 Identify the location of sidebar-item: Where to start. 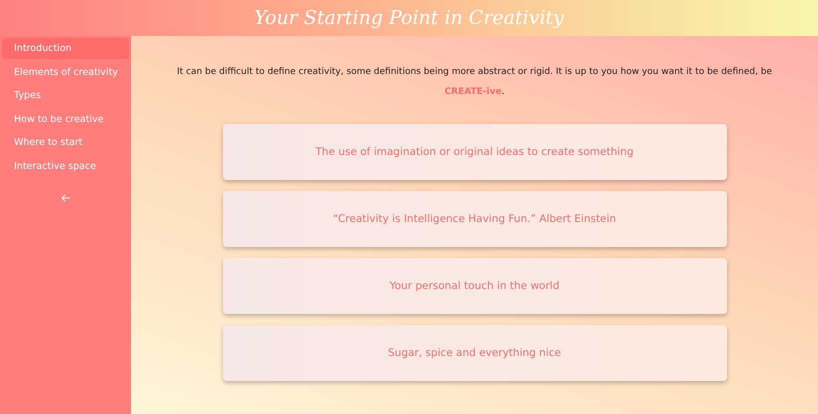
(65, 142).